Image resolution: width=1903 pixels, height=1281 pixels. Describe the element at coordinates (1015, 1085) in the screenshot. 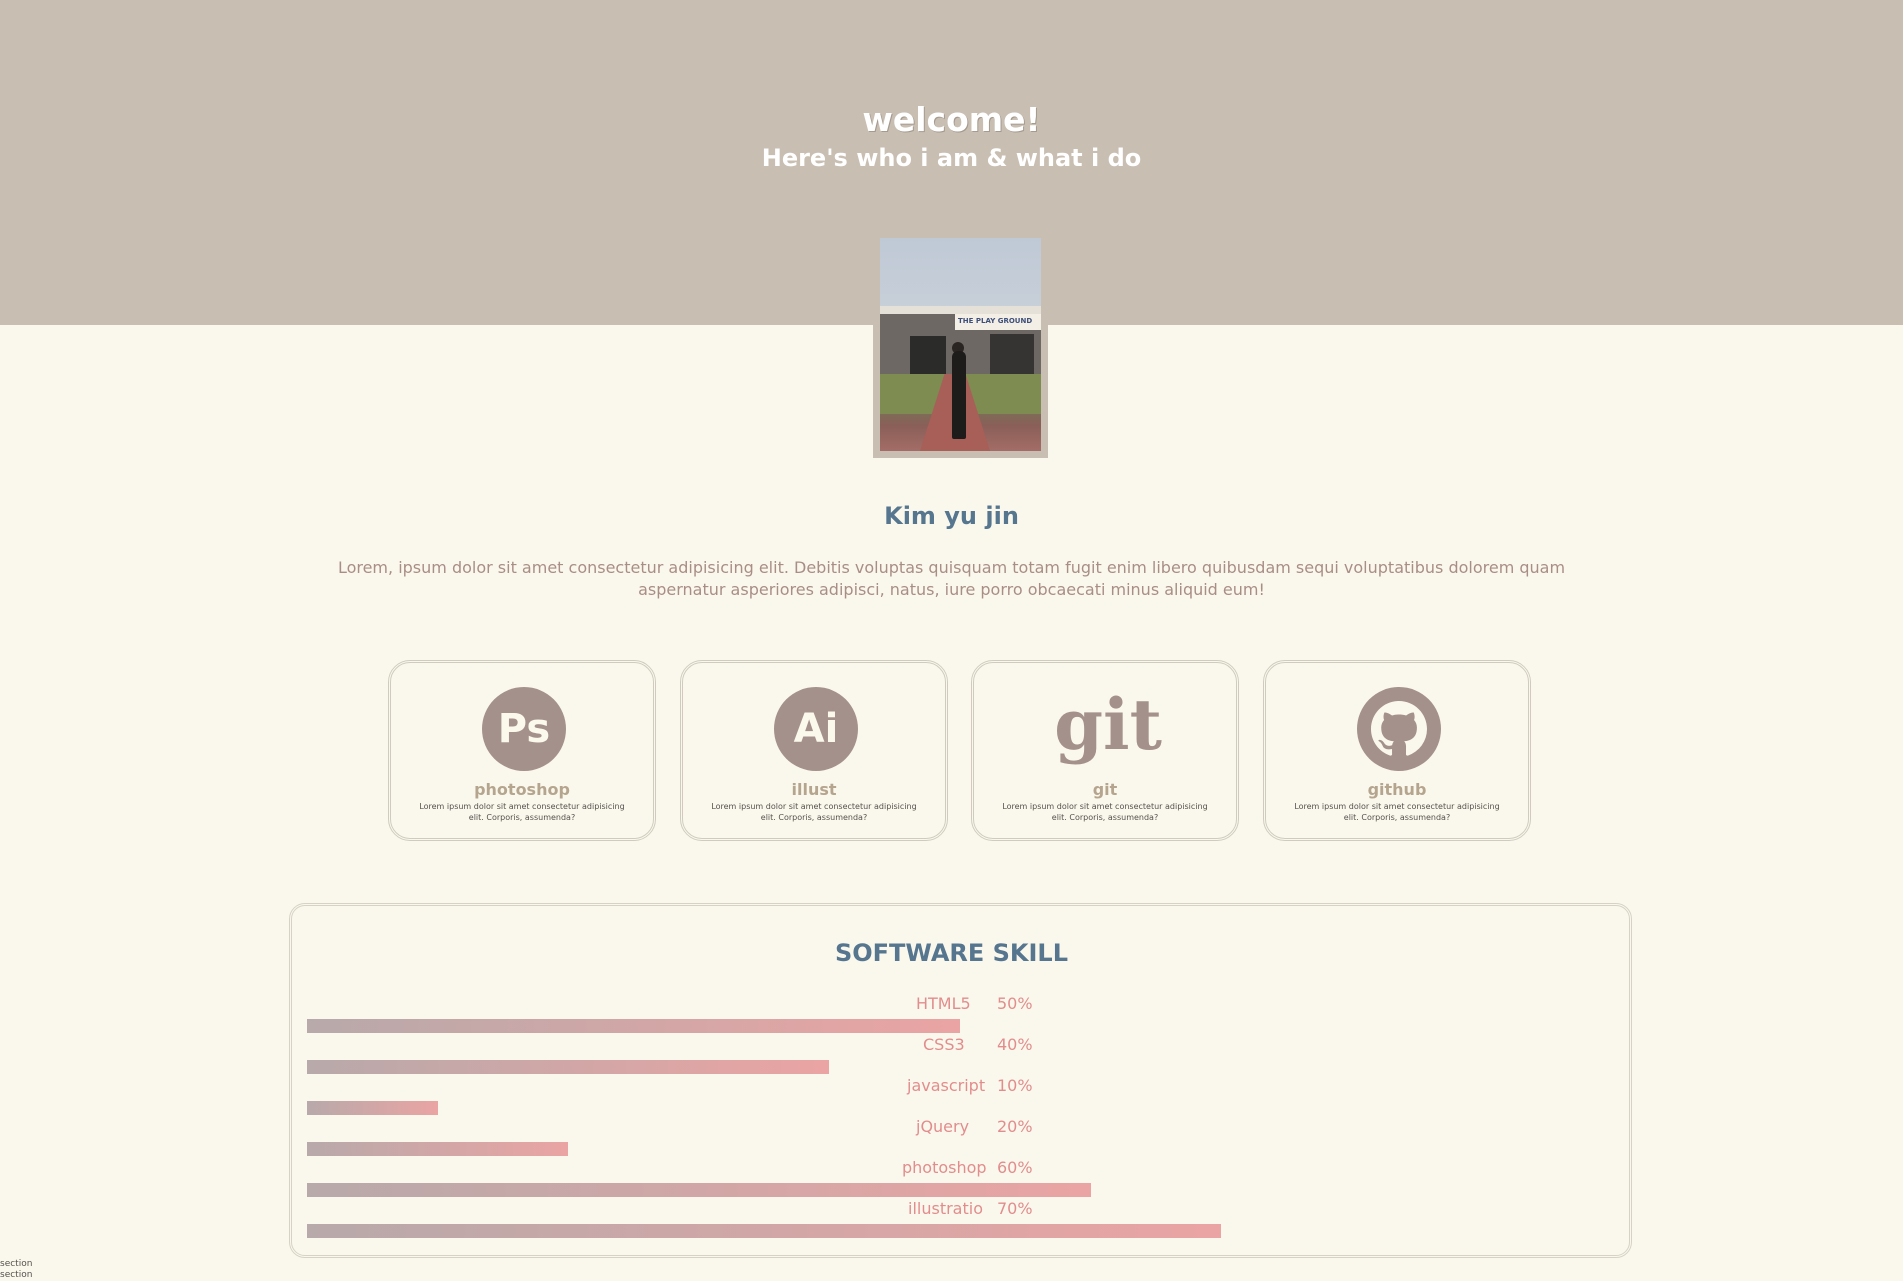

I see `skill-percent-javascript: 10%` at that location.